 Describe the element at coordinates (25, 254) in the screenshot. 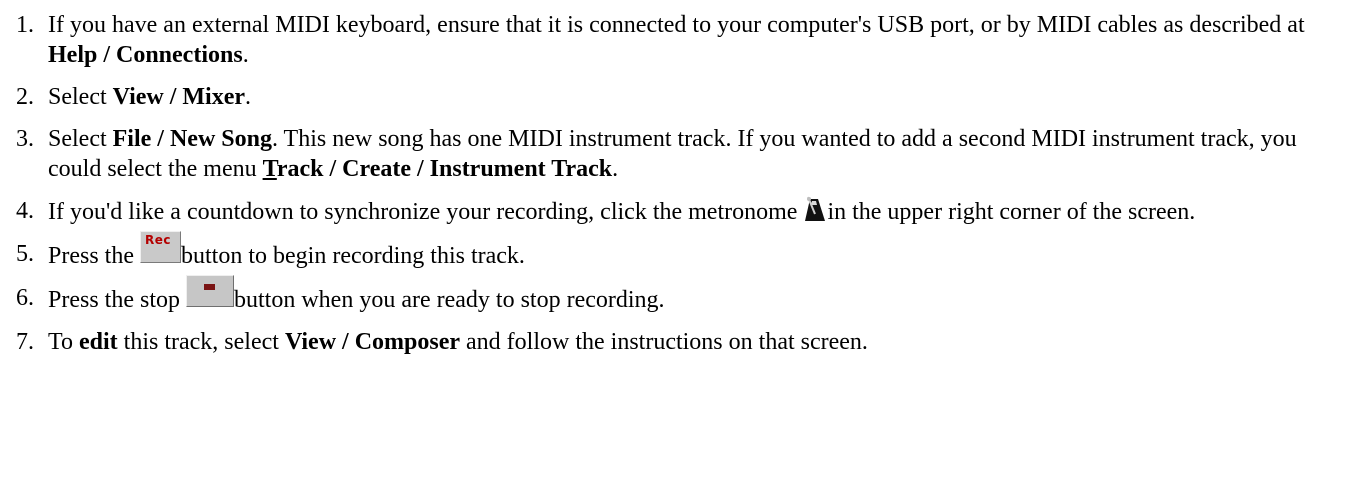

I see `step-number: 5.` at that location.